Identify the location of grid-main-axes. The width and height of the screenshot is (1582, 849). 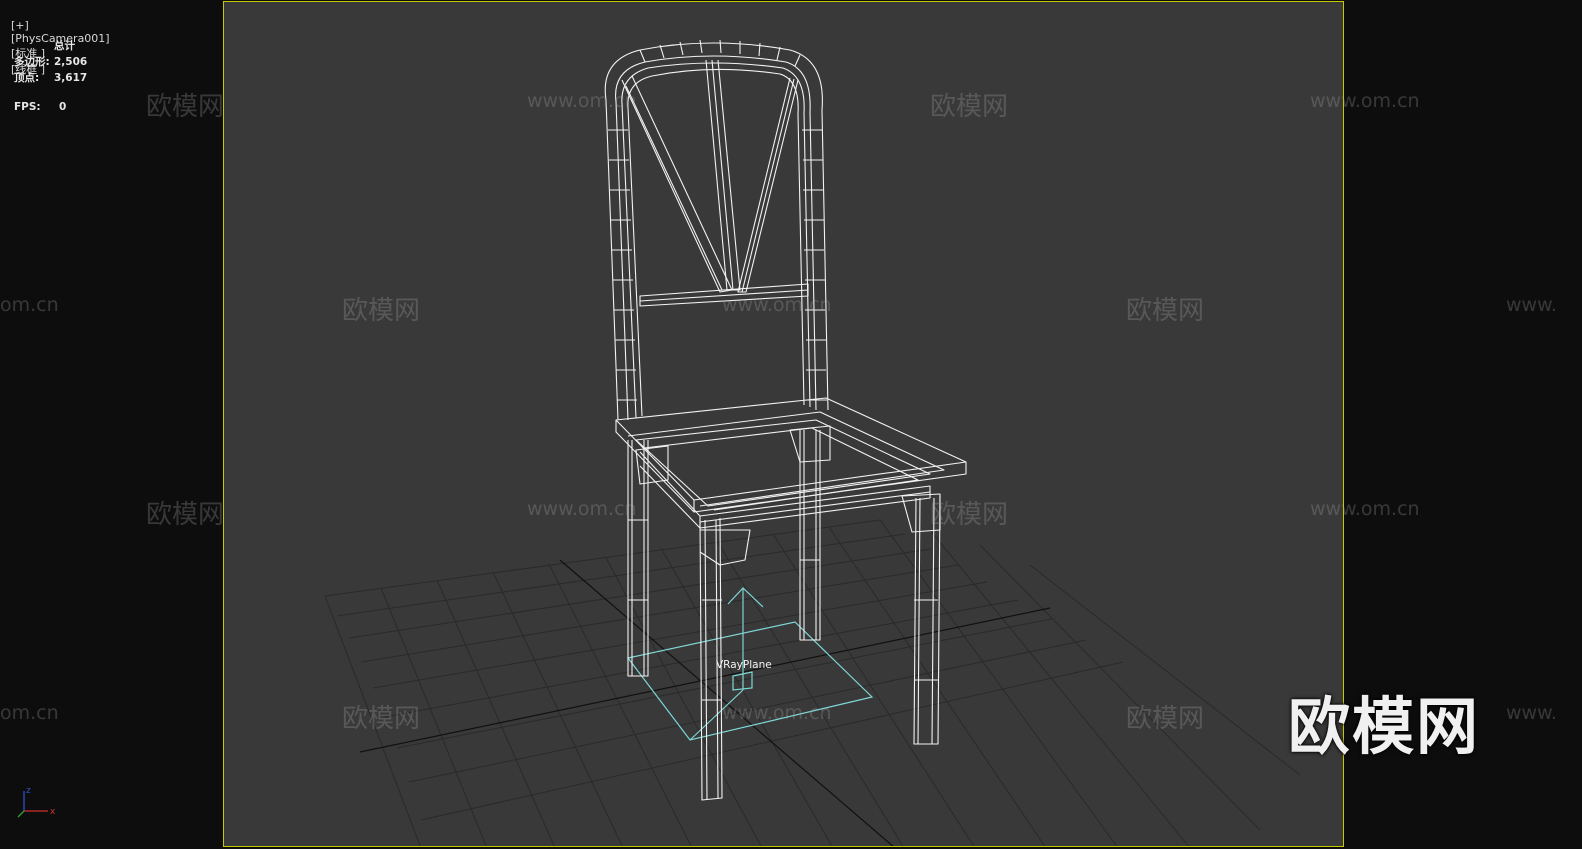
(705, 702).